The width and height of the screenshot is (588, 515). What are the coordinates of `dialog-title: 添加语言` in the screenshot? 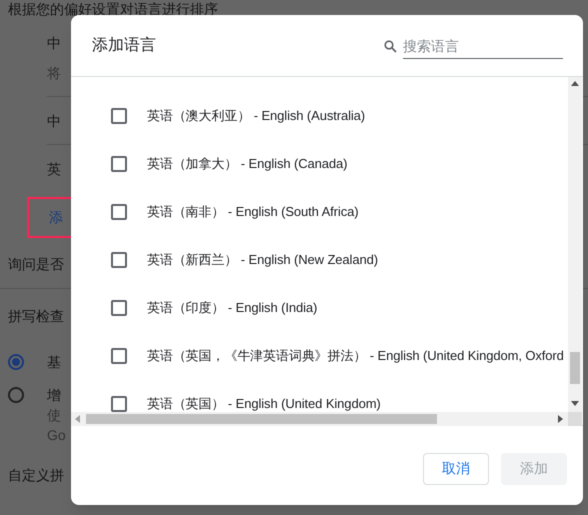 It's located at (124, 46).